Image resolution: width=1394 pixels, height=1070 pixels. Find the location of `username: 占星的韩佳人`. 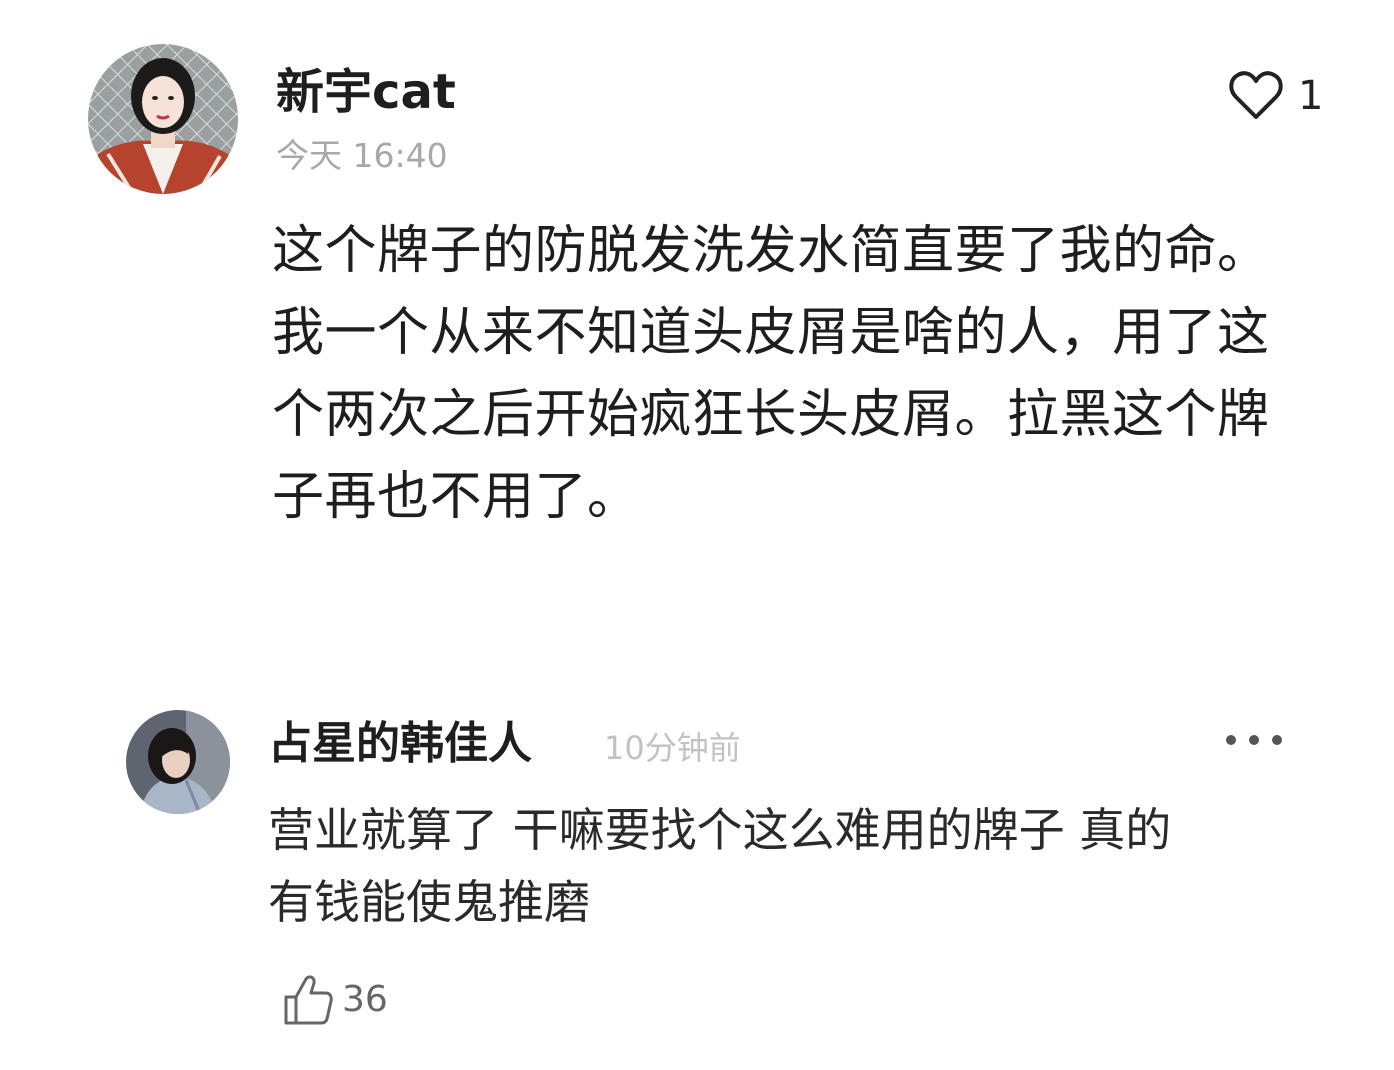

username: 占星的韩佳人 is located at coordinates (400, 744).